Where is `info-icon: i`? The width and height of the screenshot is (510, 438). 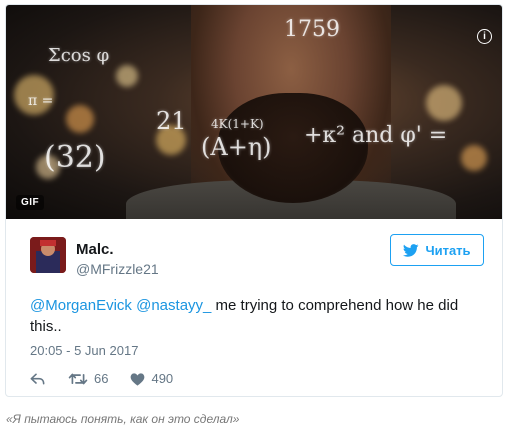
info-icon: i is located at coordinates (484, 36).